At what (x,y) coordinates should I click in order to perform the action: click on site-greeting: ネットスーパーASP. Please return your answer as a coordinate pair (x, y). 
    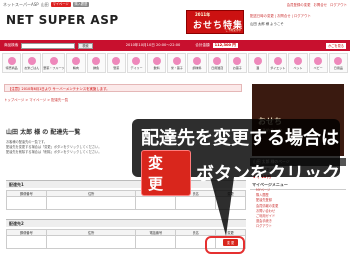
    Looking at the image, I should click on (21, 4).